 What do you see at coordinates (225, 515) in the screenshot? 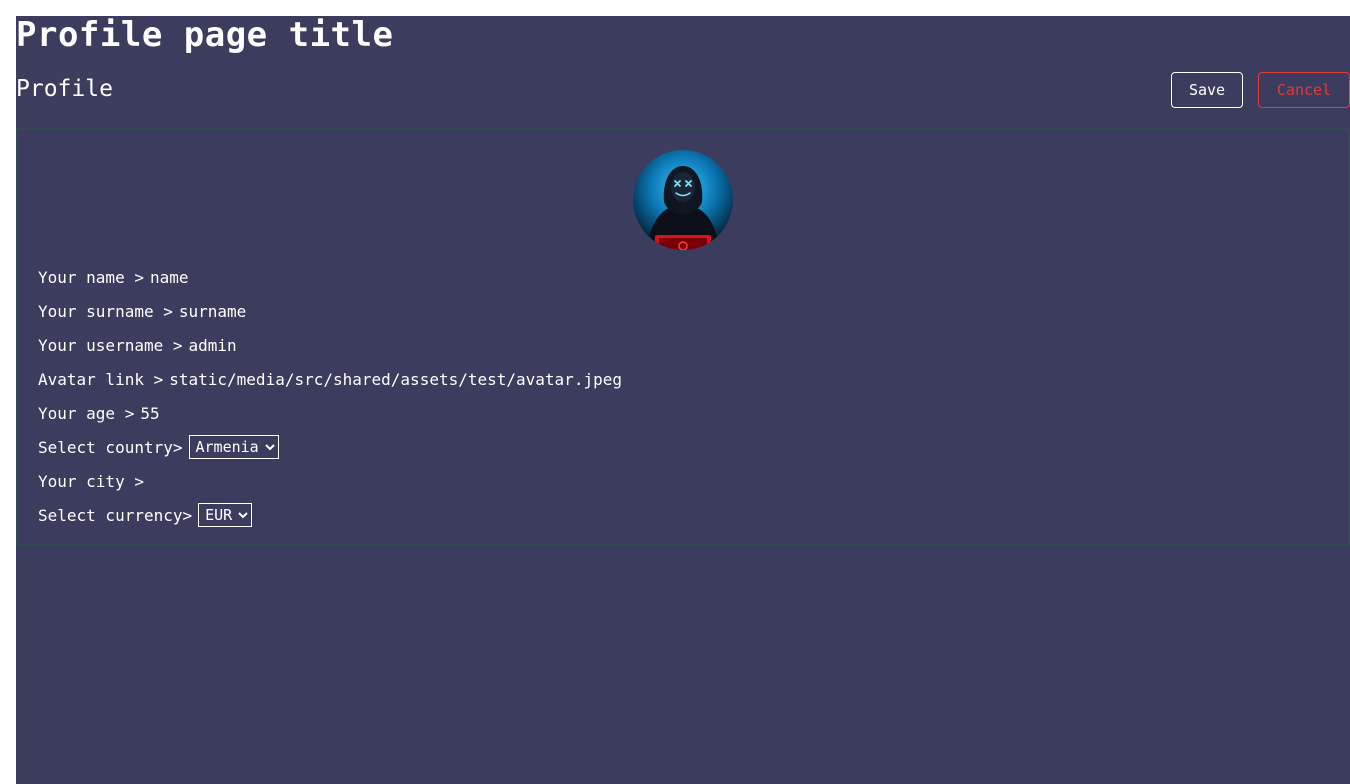
I see `currency-select: EUR` at bounding box center [225, 515].